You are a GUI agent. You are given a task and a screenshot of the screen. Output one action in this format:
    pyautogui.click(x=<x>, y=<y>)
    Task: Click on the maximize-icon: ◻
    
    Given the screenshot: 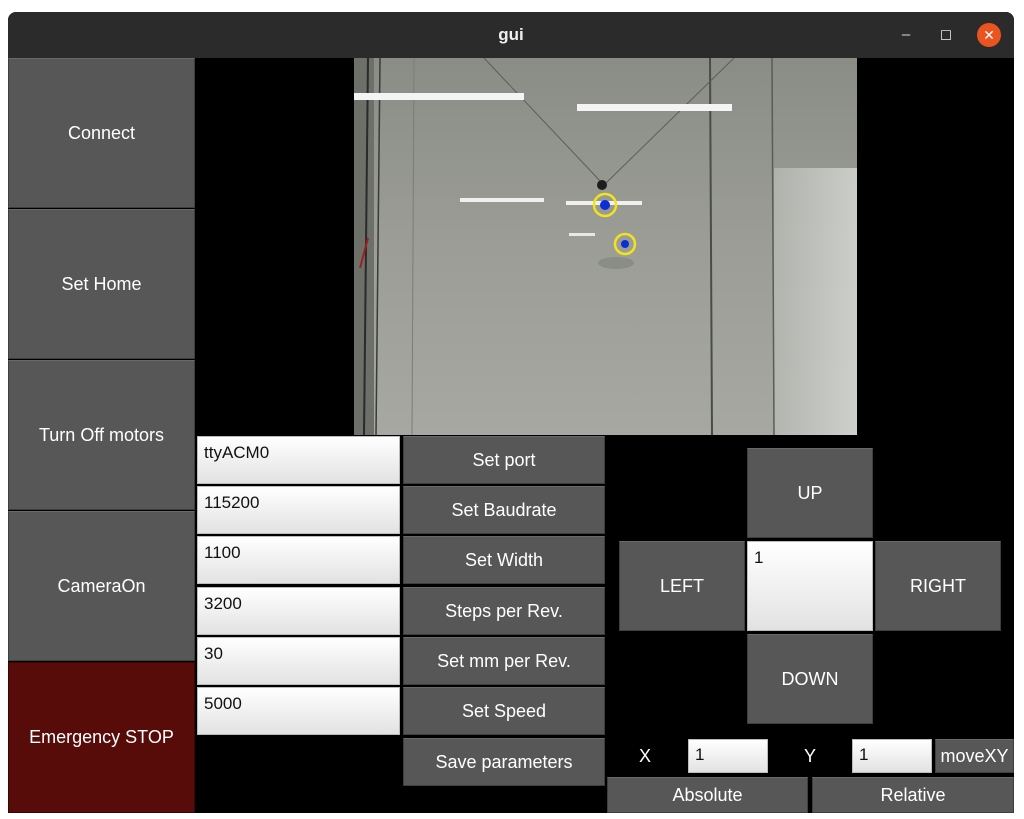 What is the action you would take?
    pyautogui.click(x=946, y=35)
    